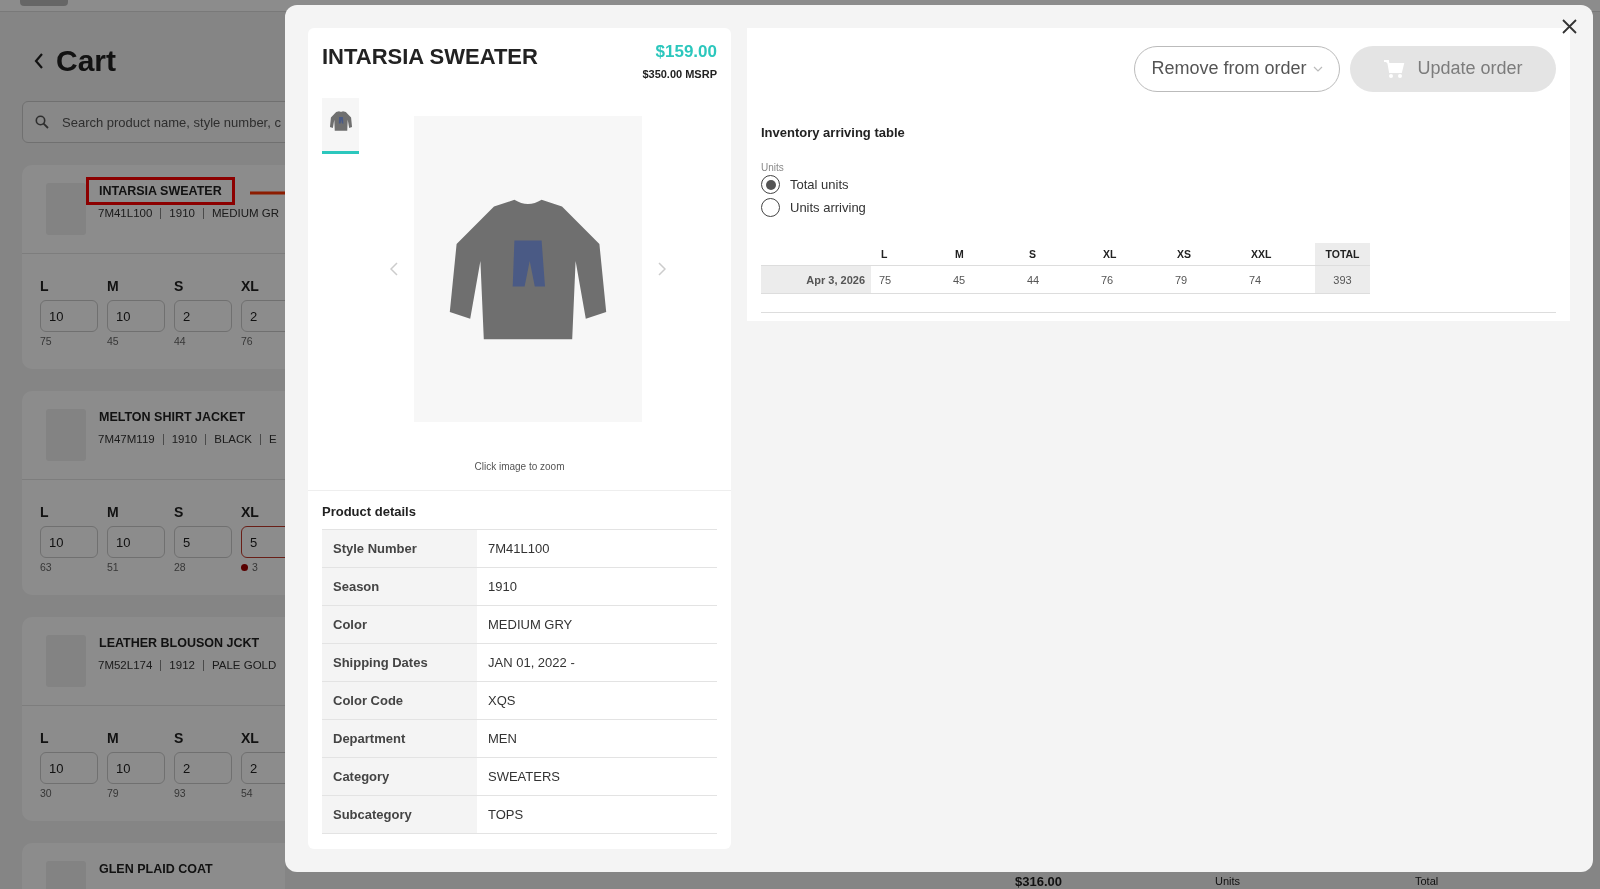 This screenshot has height=889, width=1600. What do you see at coordinates (273, 439) in the screenshot?
I see `product-meta: E` at bounding box center [273, 439].